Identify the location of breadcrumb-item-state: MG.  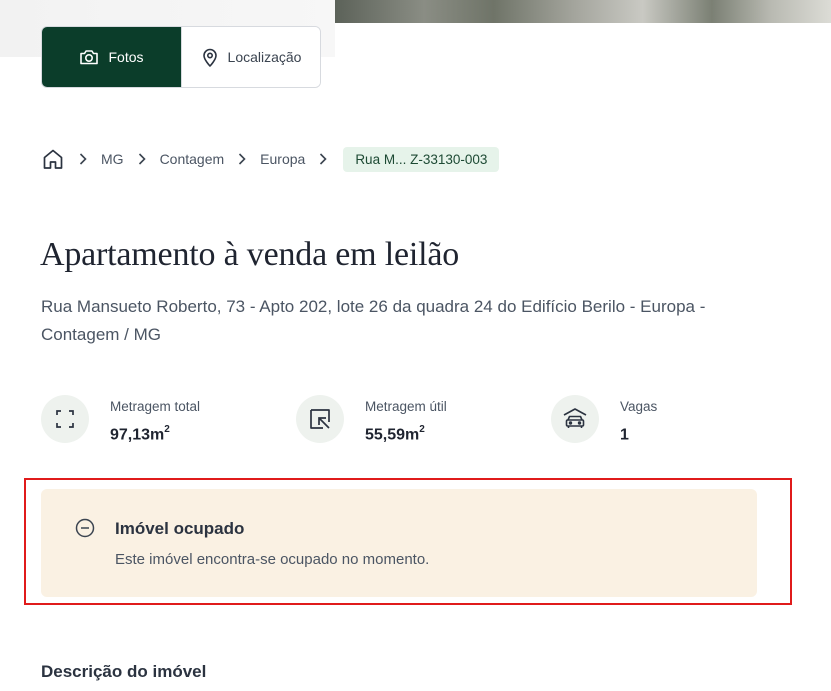
(112, 159).